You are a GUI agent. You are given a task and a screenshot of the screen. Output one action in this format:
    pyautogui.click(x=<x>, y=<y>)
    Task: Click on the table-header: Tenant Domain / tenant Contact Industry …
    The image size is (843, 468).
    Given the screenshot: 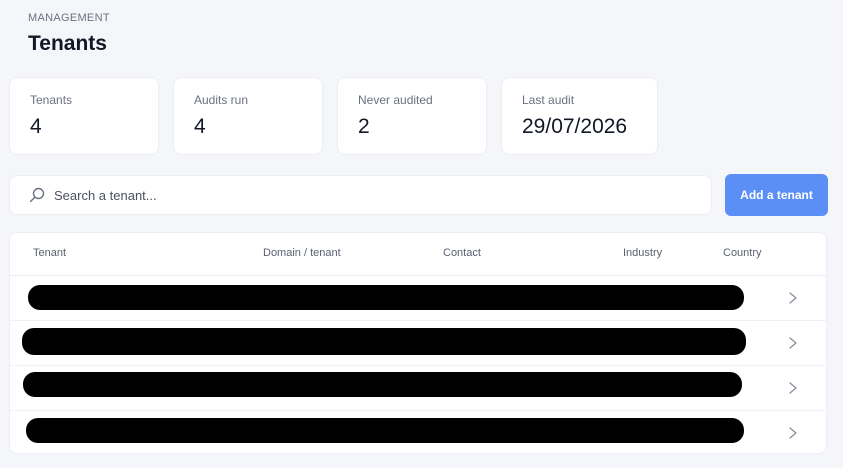 What is the action you would take?
    pyautogui.click(x=418, y=254)
    